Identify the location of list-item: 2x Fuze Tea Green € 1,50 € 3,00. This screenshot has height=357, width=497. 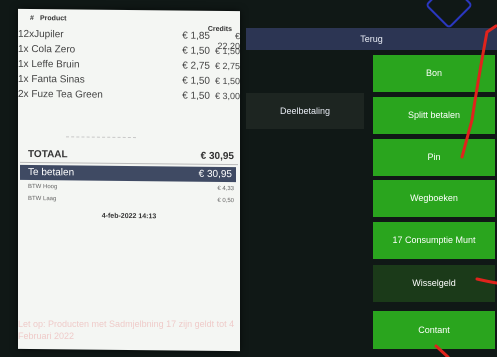
(129, 97).